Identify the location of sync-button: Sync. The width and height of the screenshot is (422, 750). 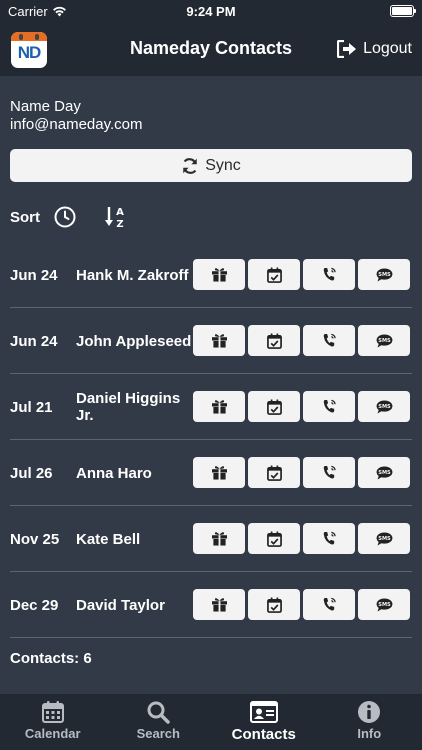
(211, 165).